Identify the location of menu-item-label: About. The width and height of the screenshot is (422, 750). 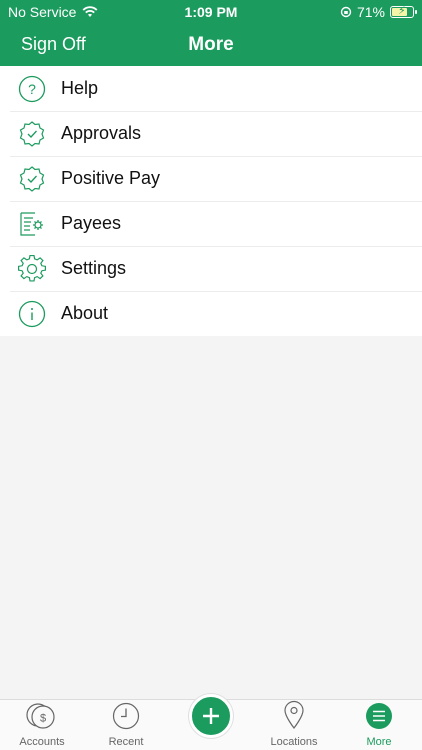
(85, 313).